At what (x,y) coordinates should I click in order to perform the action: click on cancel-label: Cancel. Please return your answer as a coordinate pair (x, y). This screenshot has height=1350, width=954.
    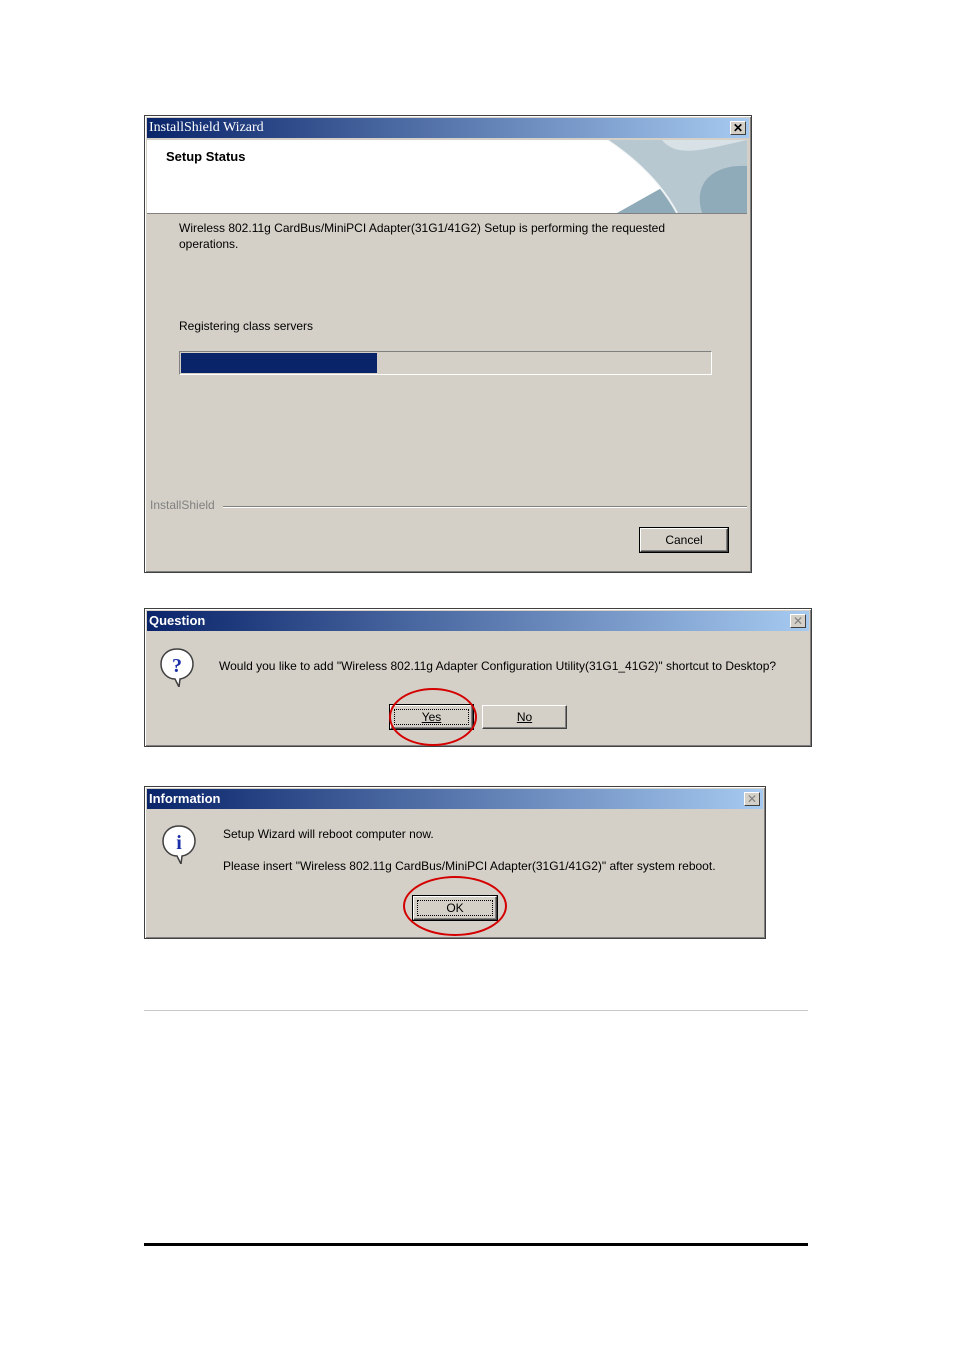
    Looking at the image, I should click on (684, 540).